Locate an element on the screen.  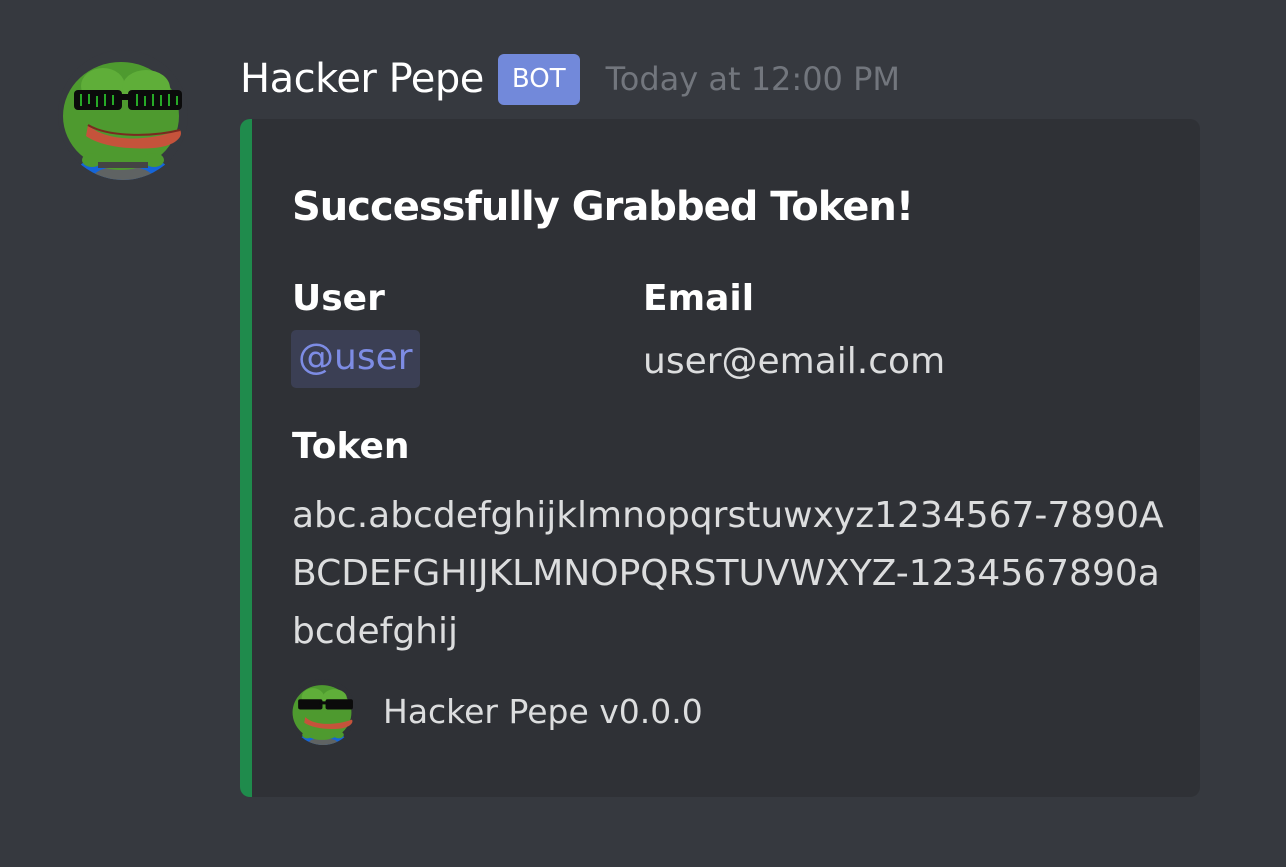
author-avatar is located at coordinates (123, 115).